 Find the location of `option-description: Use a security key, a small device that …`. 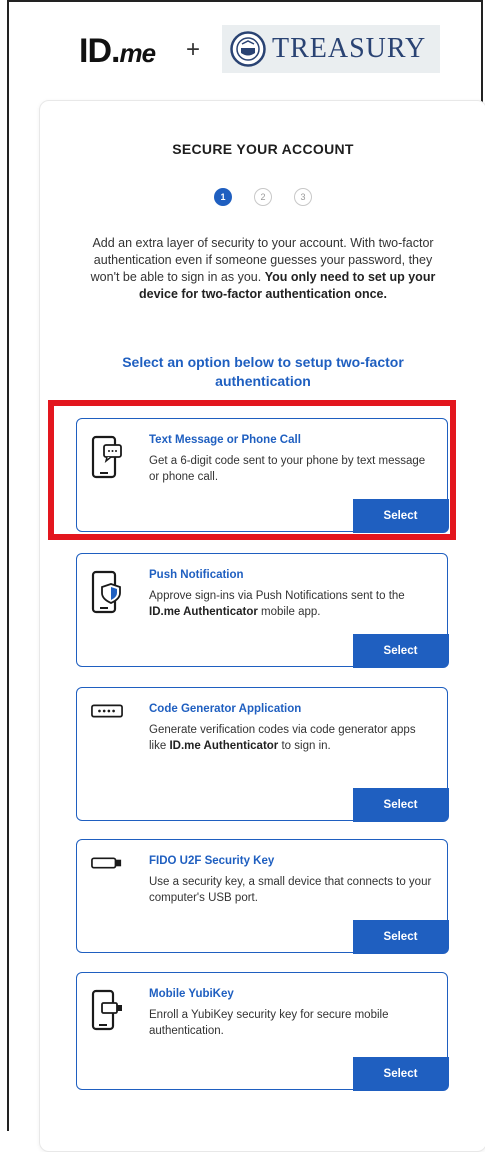

option-description: Use a security key, a small device that … is located at coordinates (290, 890).